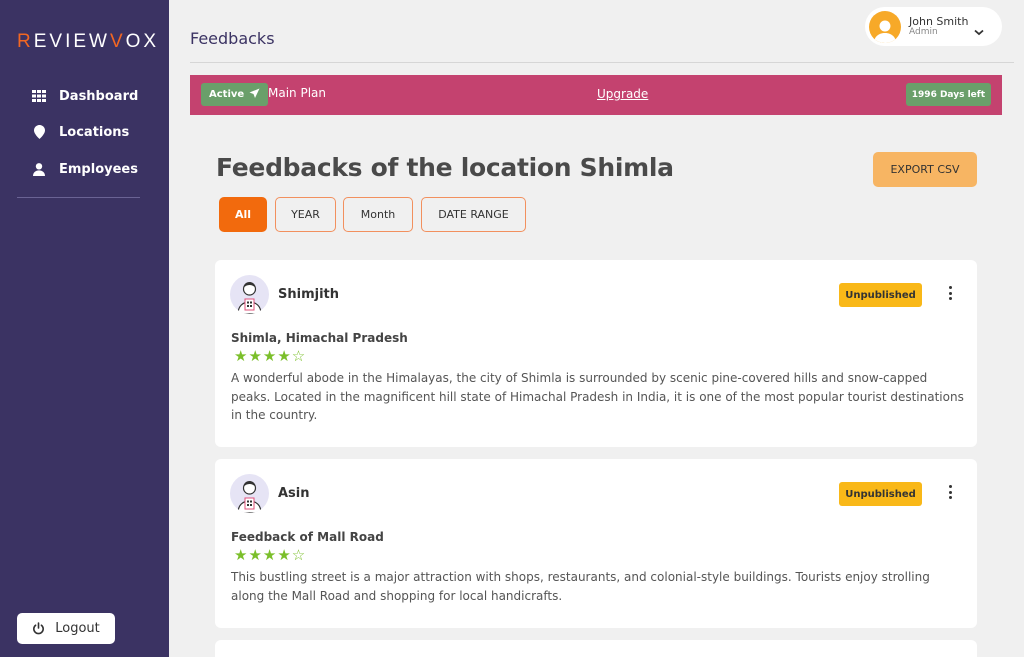 This screenshot has height=657, width=1024. I want to click on location-heading: Feedbacks of the location Shimla, so click(445, 167).